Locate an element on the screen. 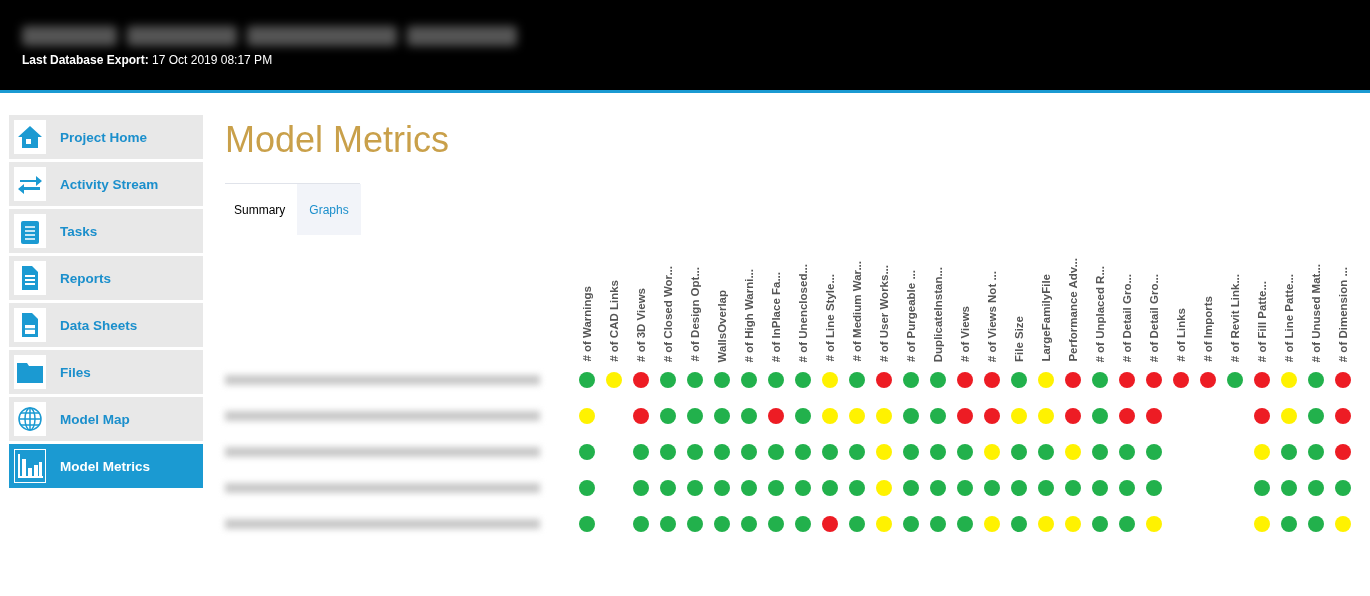 Image resolution: width=1370 pixels, height=596 pixels. globe-icon is located at coordinates (30, 419).